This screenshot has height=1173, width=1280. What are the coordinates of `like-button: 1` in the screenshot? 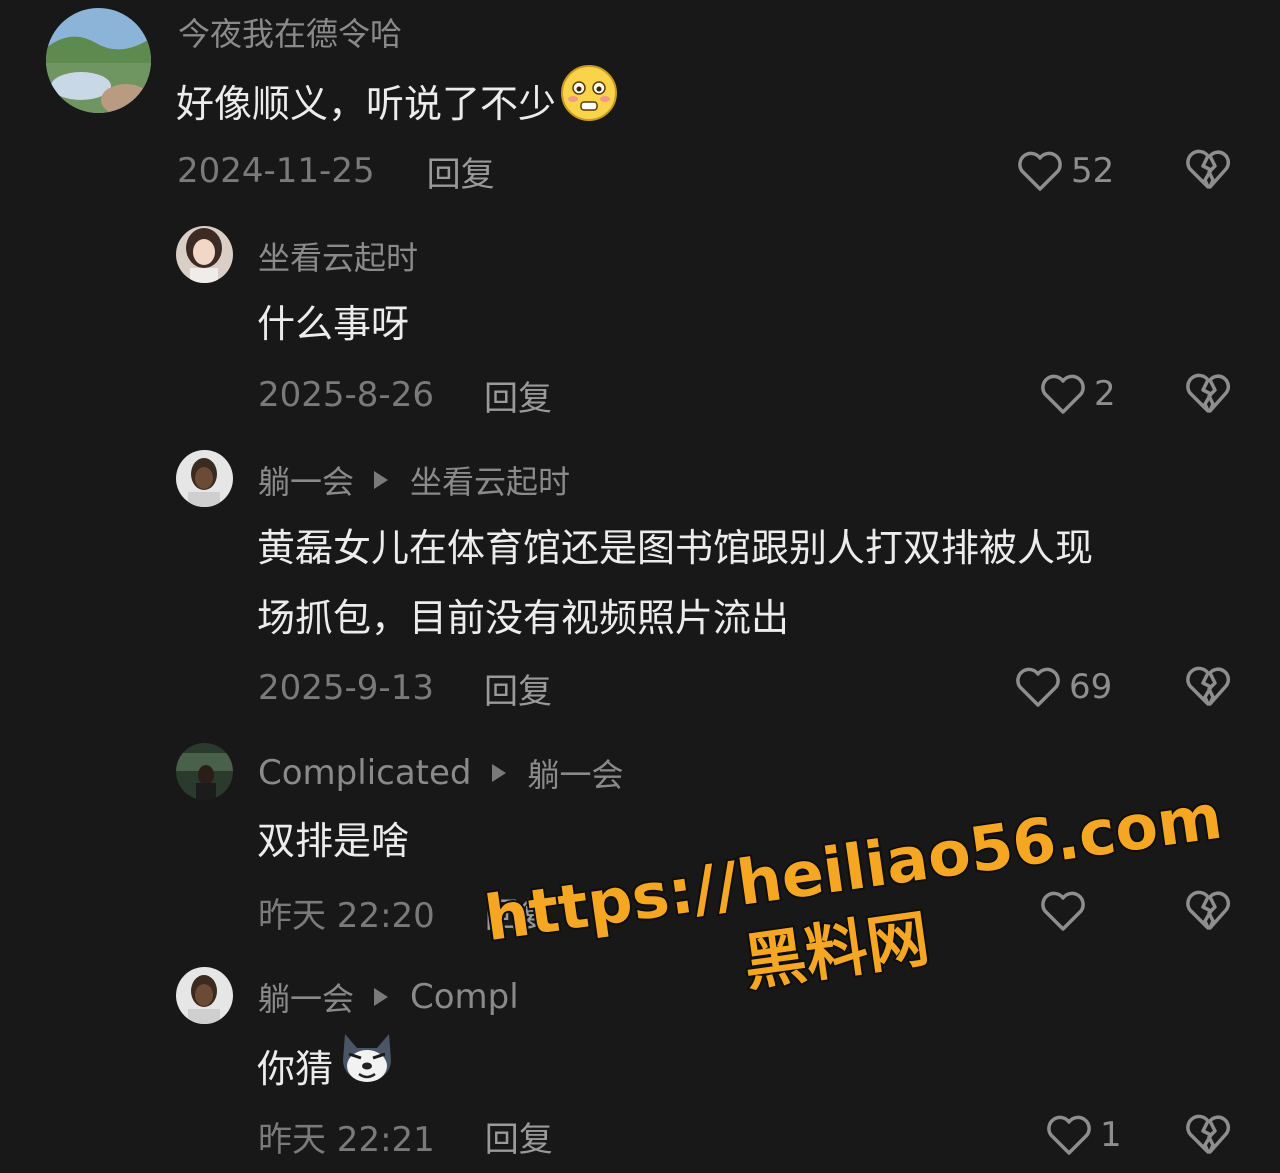 It's located at (1084, 1135).